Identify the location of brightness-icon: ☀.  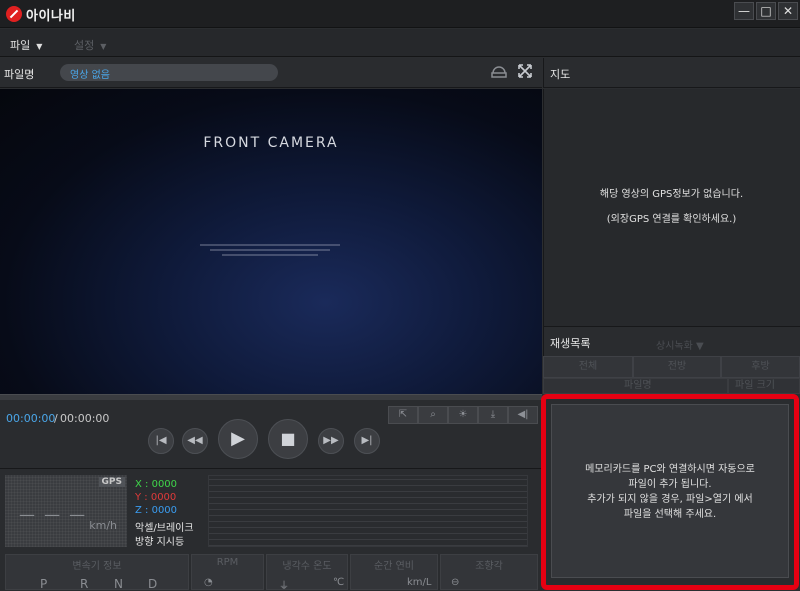
(463, 415).